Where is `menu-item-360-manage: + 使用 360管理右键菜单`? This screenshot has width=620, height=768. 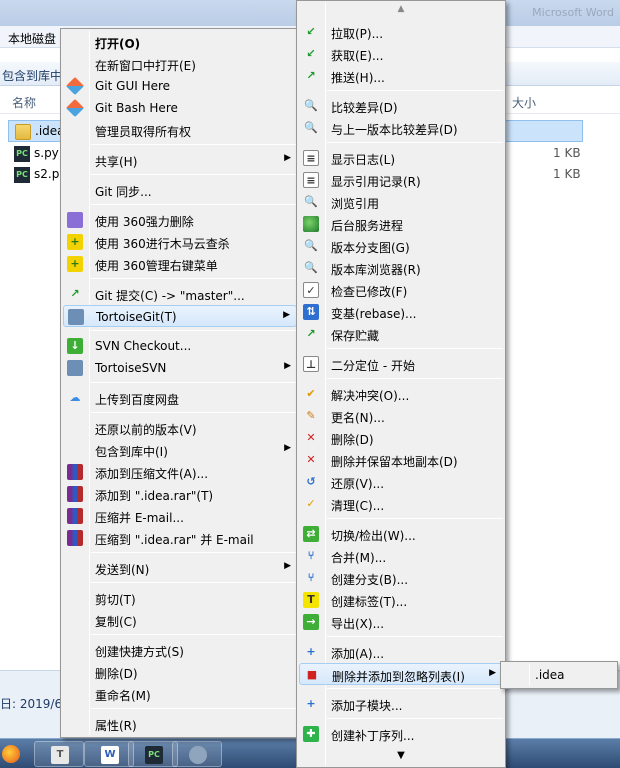
menu-item-360-manage: + 使用 360管理右键菜单 is located at coordinates (180, 264).